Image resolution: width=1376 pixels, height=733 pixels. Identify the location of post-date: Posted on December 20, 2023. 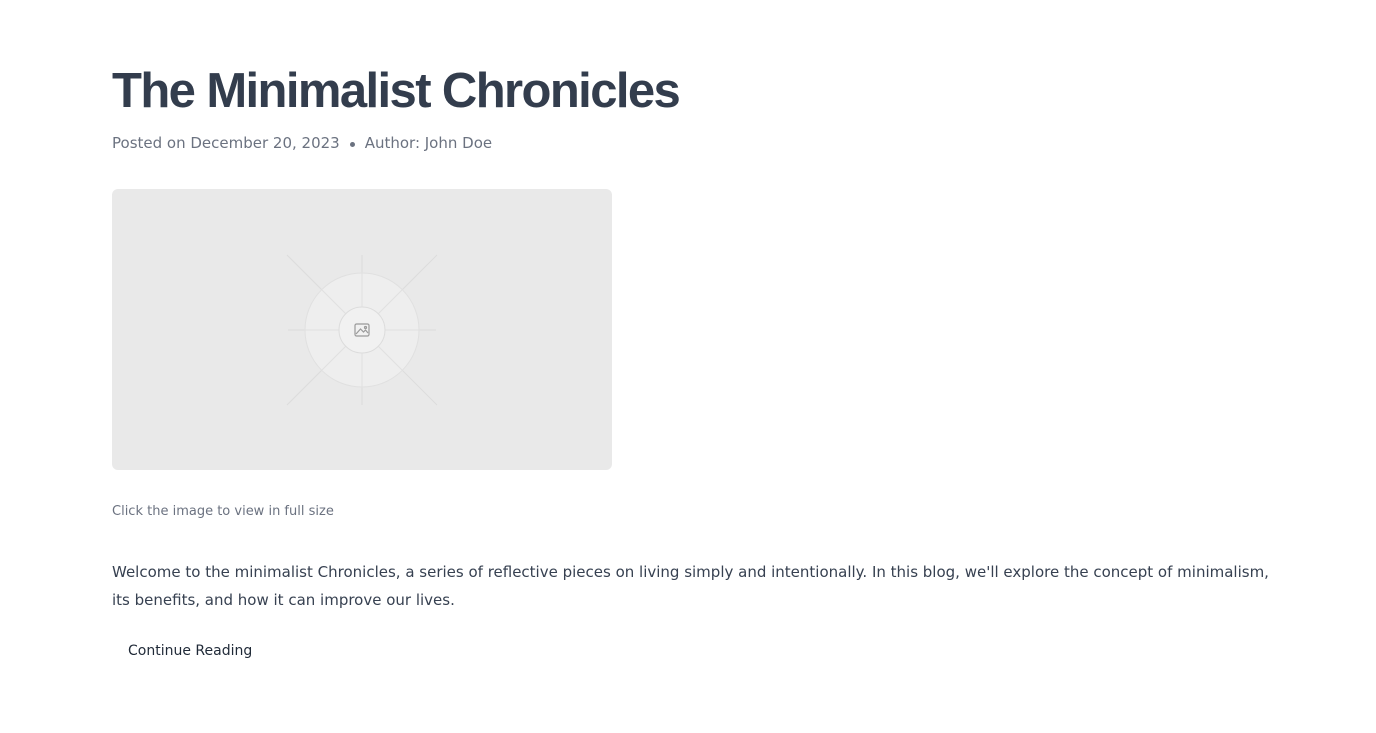
(226, 143).